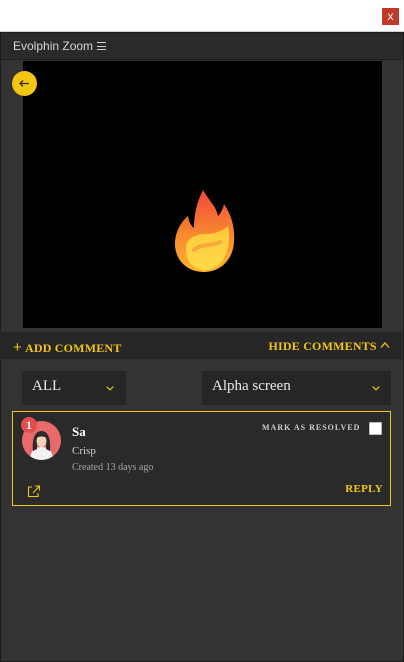 The width and height of the screenshot is (404, 662). Describe the element at coordinates (322, 346) in the screenshot. I see `hide-comments-label: HIDE COMMENTS` at that location.